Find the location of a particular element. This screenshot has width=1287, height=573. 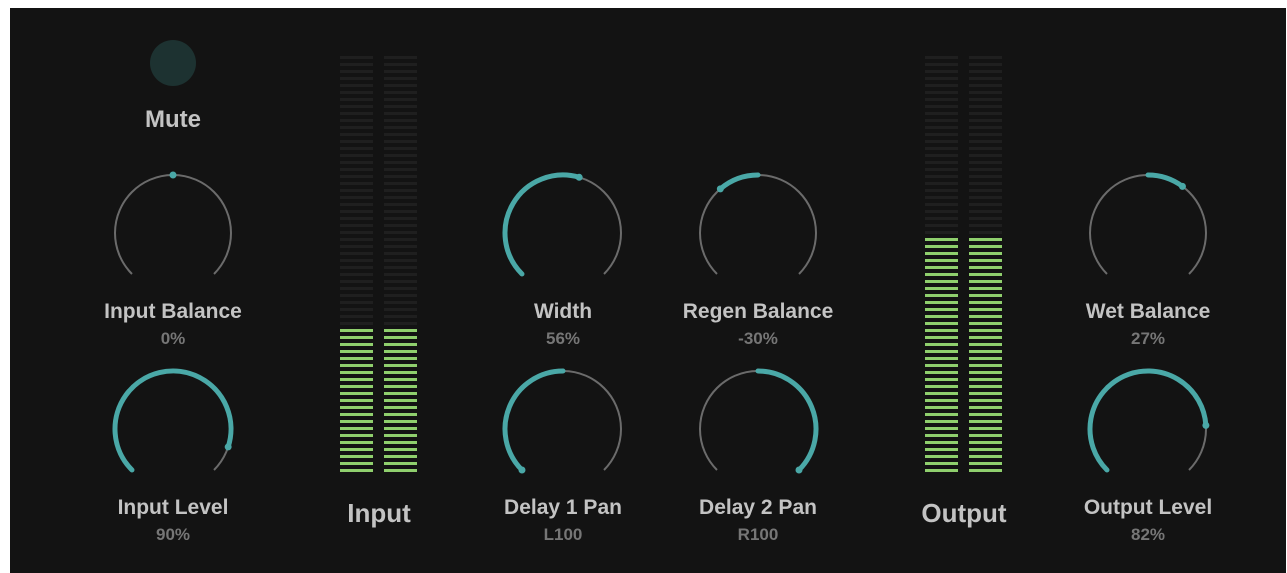

regen-balance-knob is located at coordinates (758, 233).